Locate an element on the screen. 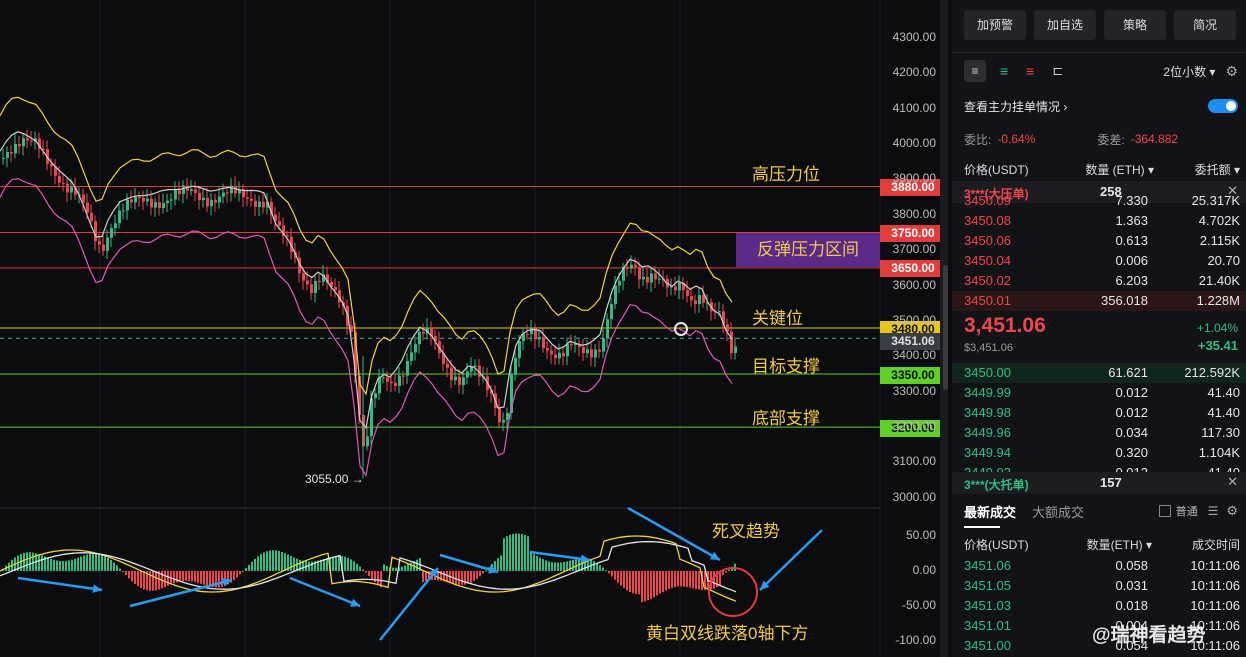 This screenshot has height=657, width=1246. bid-row: 3449.96 0.034 117.30 is located at coordinates (1099, 433).